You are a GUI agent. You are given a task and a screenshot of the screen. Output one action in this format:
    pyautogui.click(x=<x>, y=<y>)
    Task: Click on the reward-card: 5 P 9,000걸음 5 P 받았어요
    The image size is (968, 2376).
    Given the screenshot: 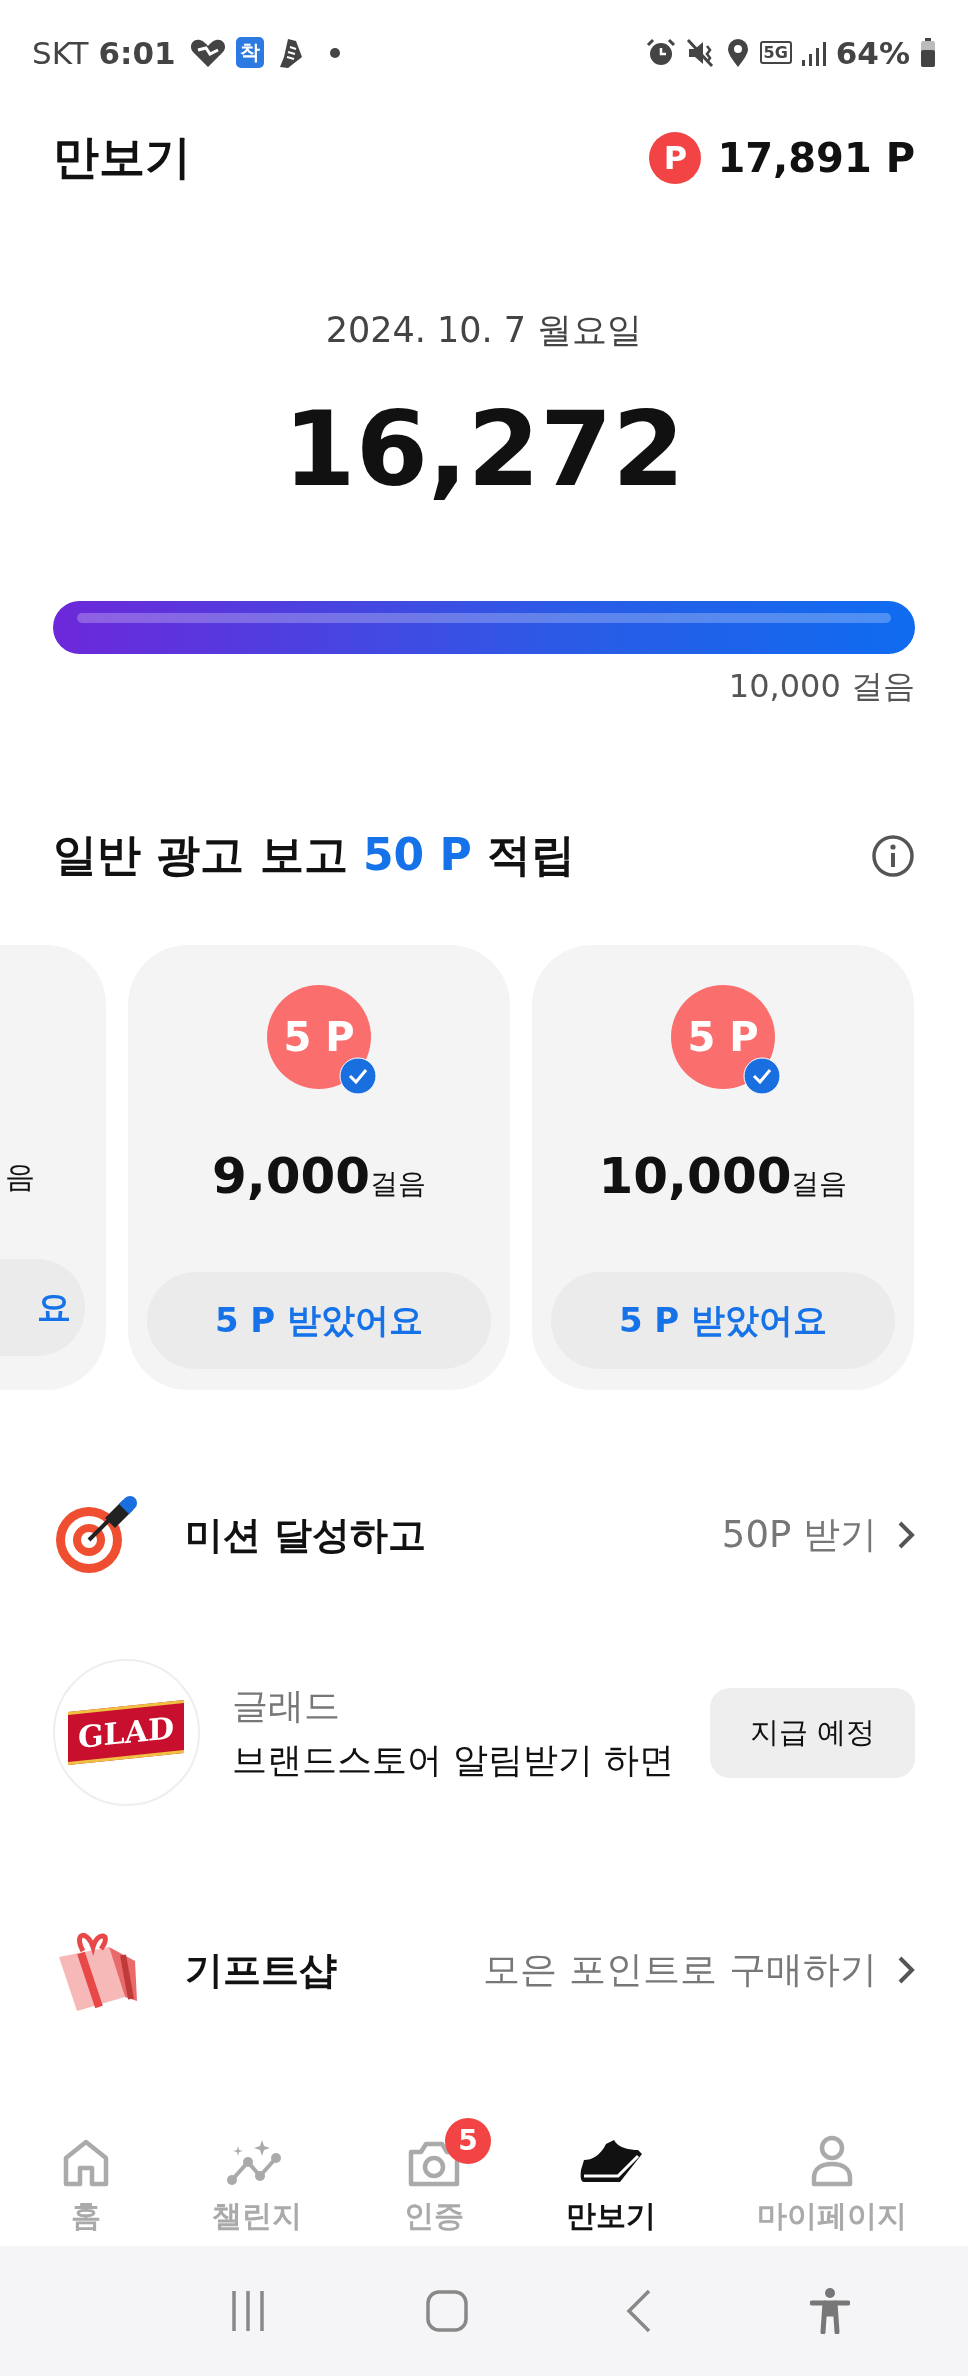 What is the action you would take?
    pyautogui.click(x=319, y=1167)
    